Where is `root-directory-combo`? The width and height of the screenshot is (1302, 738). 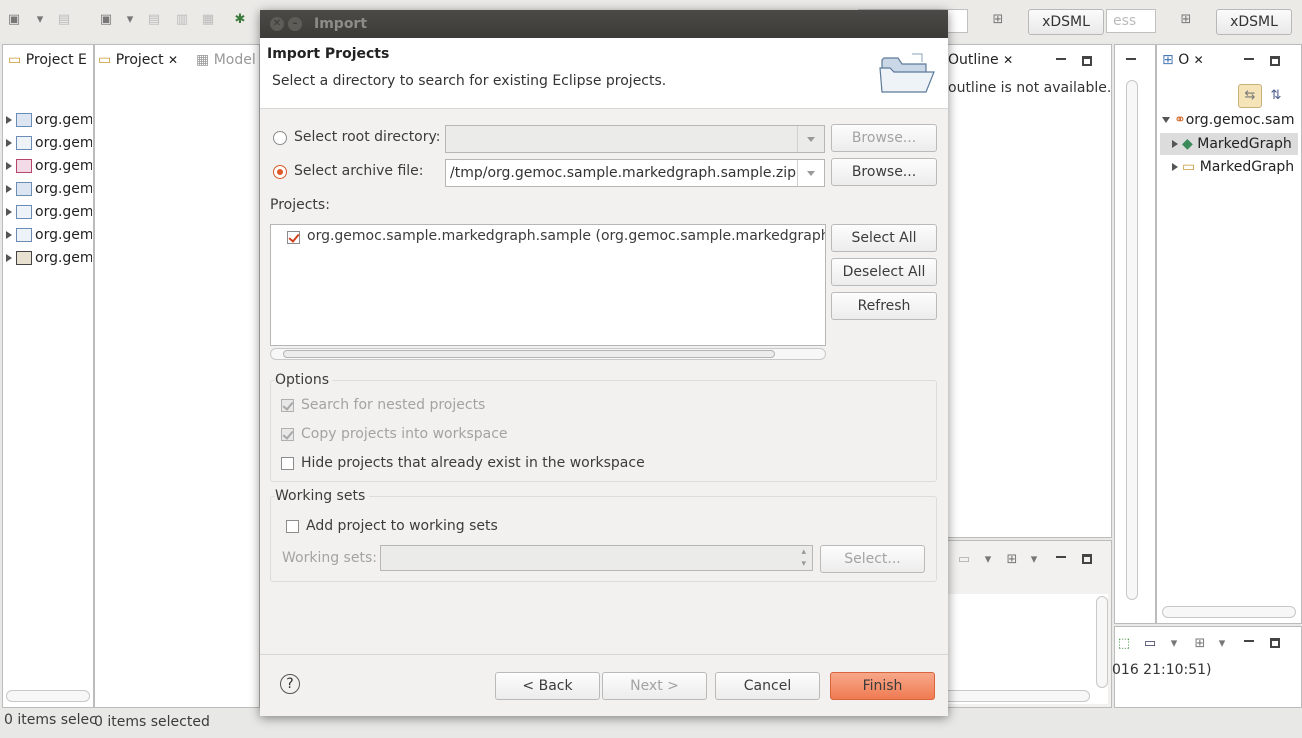 root-directory-combo is located at coordinates (635, 139).